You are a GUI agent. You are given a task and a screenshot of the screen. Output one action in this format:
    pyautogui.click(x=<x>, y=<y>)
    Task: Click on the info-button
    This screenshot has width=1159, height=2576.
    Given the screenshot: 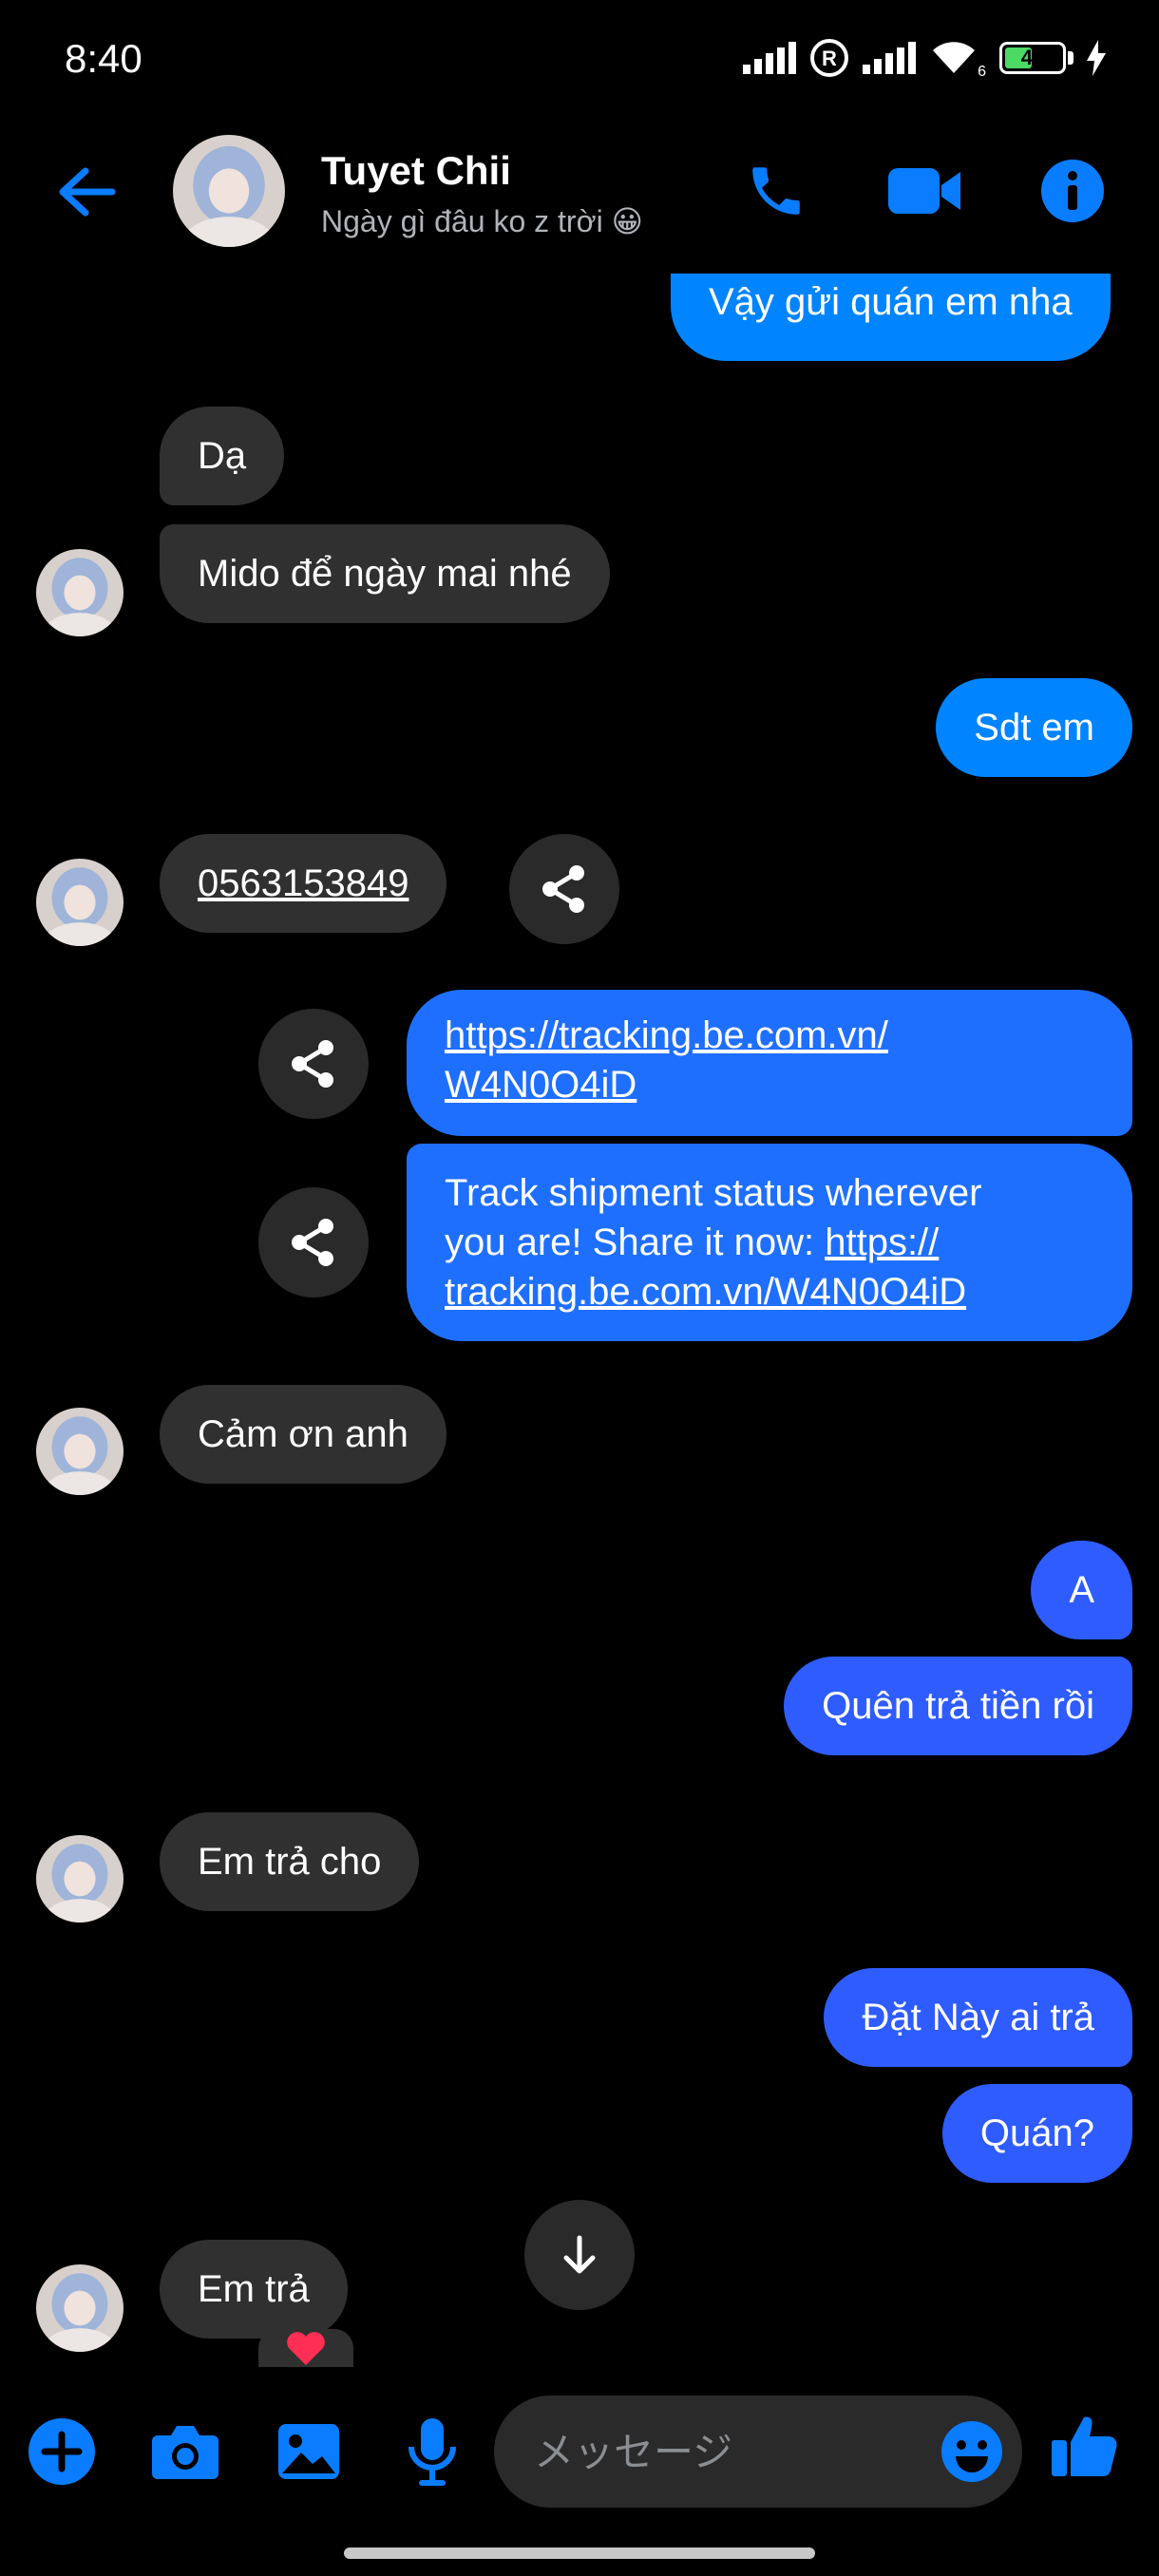 What is the action you would take?
    pyautogui.click(x=1072, y=191)
    